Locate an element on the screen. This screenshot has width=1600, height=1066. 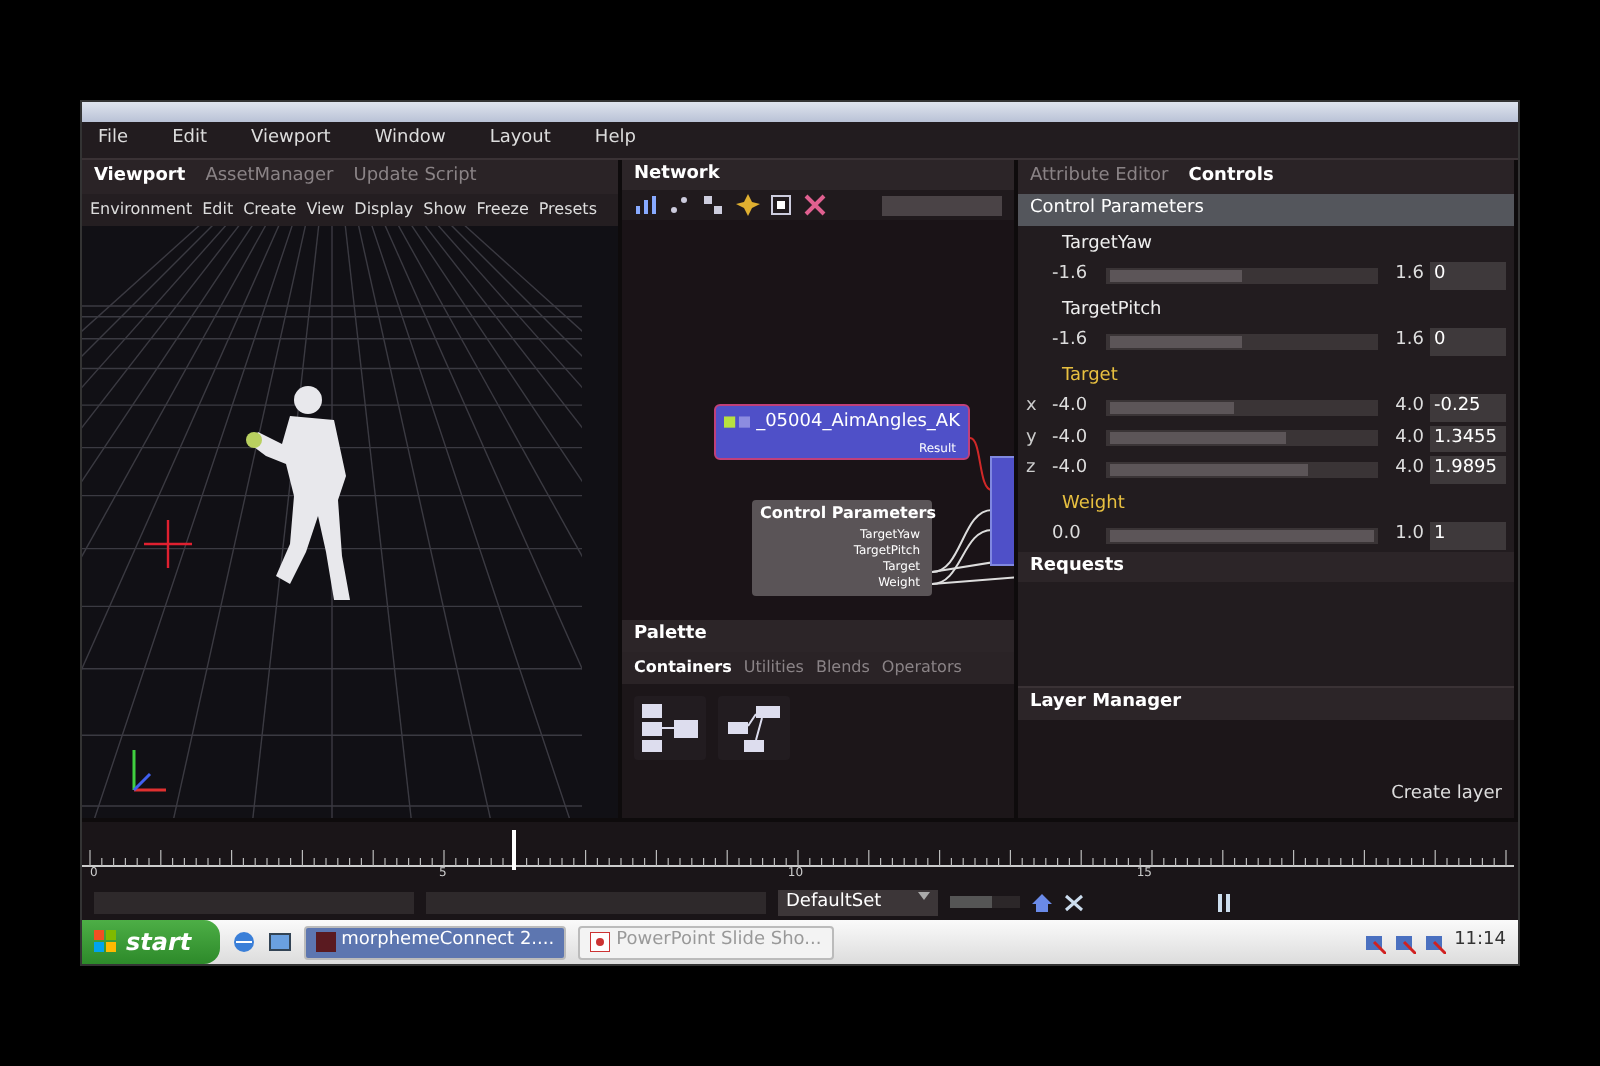
tab: Operators is located at coordinates (921, 667).